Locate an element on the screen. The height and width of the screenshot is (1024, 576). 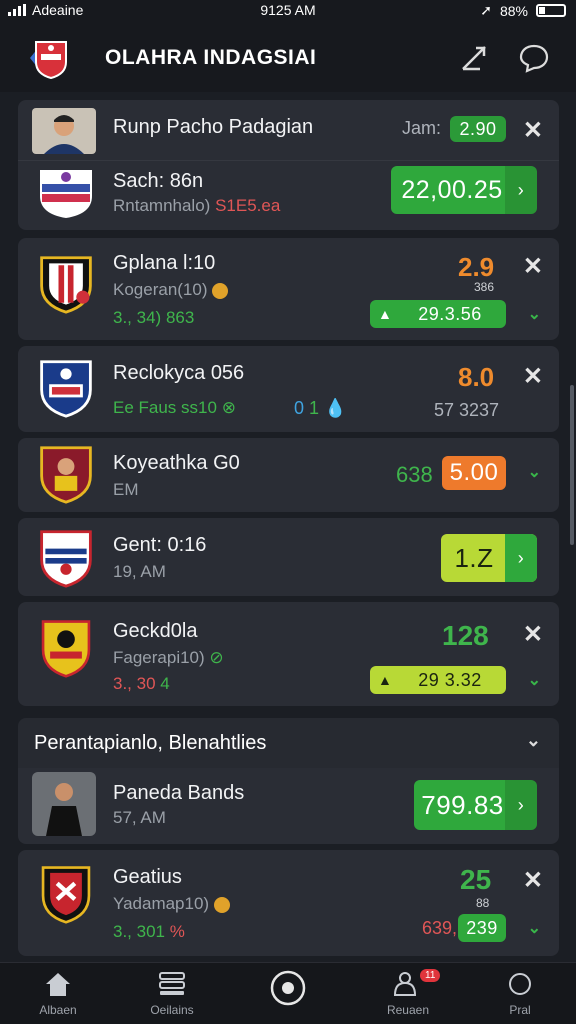
odds-button: 799.83 › is located at coordinates (475, 805).